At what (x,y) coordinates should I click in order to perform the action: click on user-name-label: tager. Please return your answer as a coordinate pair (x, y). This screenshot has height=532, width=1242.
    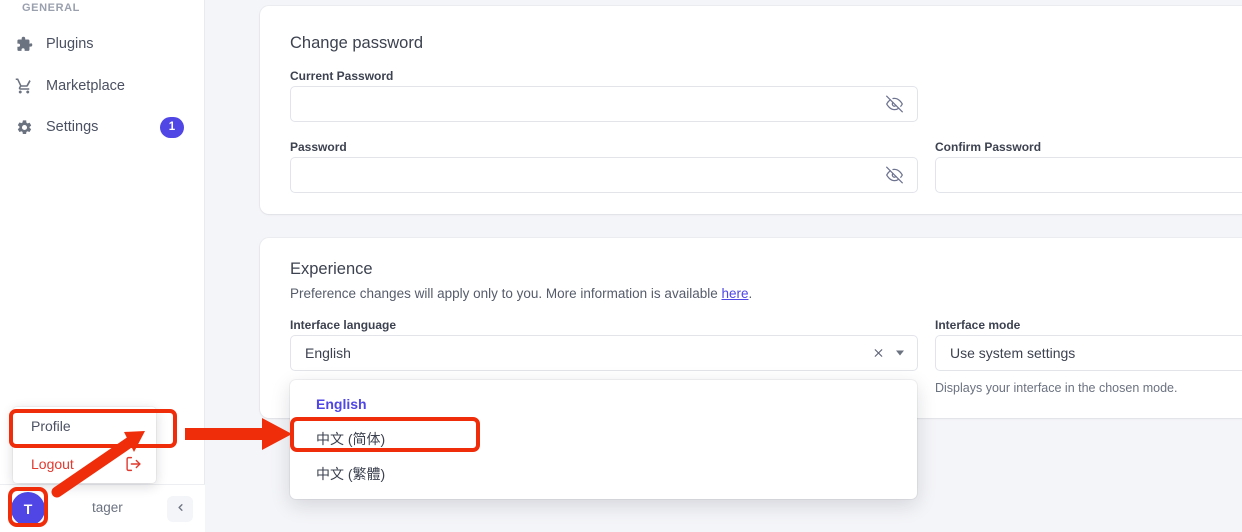
    Looking at the image, I should click on (107, 507).